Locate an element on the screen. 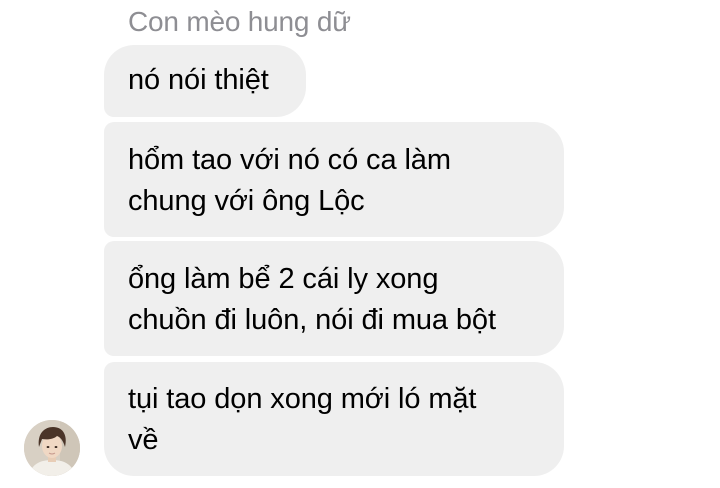  sender-avatar is located at coordinates (52, 448).